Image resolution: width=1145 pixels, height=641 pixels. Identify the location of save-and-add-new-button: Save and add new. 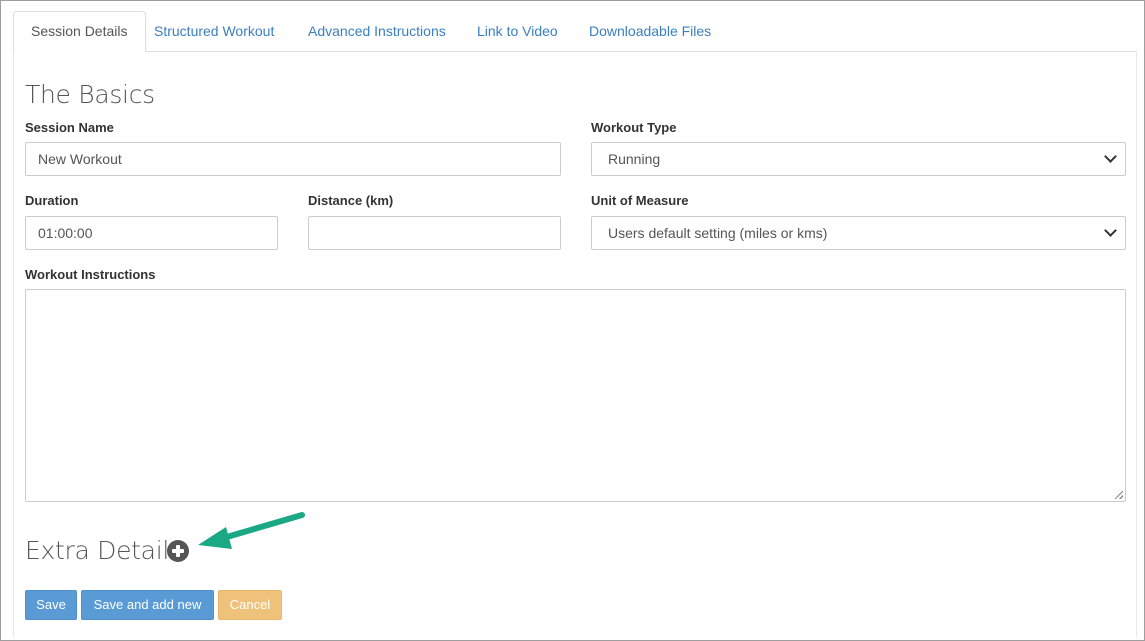
(147, 605).